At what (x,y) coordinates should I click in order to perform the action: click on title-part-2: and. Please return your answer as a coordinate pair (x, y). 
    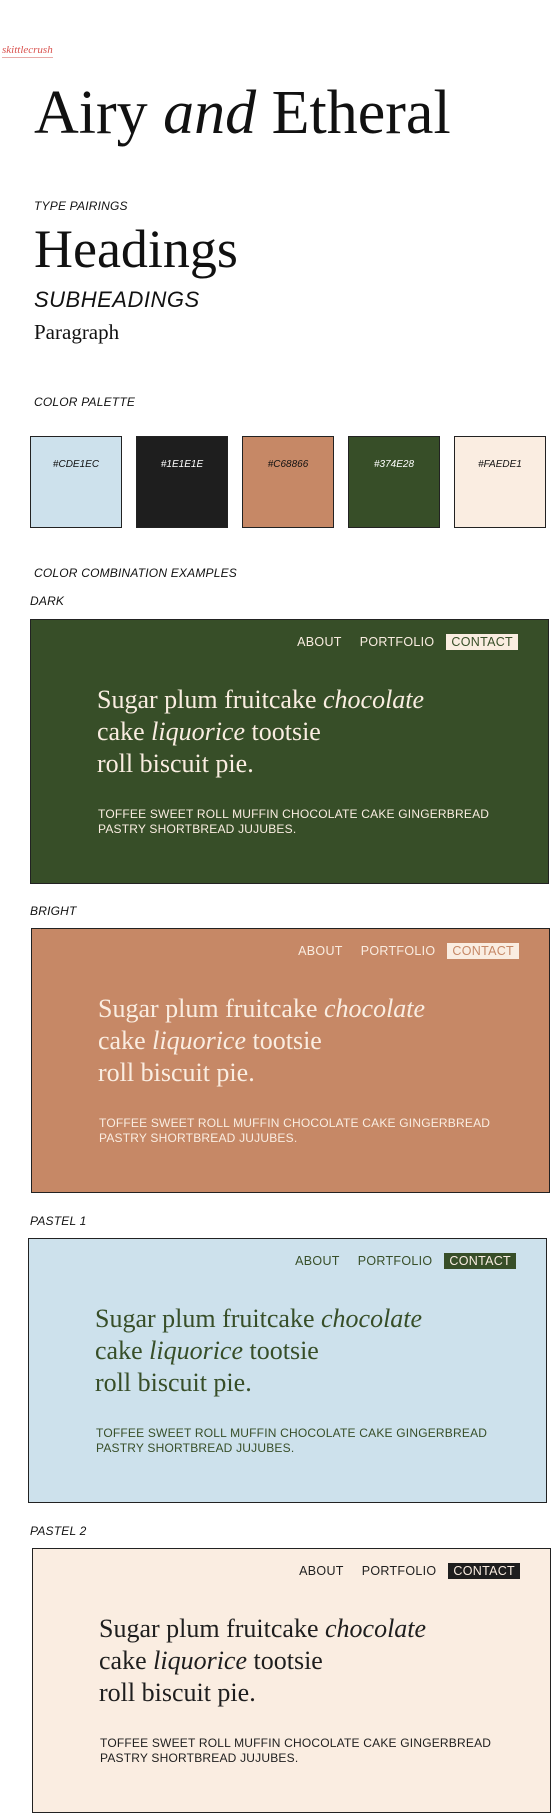
    Looking at the image, I should click on (210, 113).